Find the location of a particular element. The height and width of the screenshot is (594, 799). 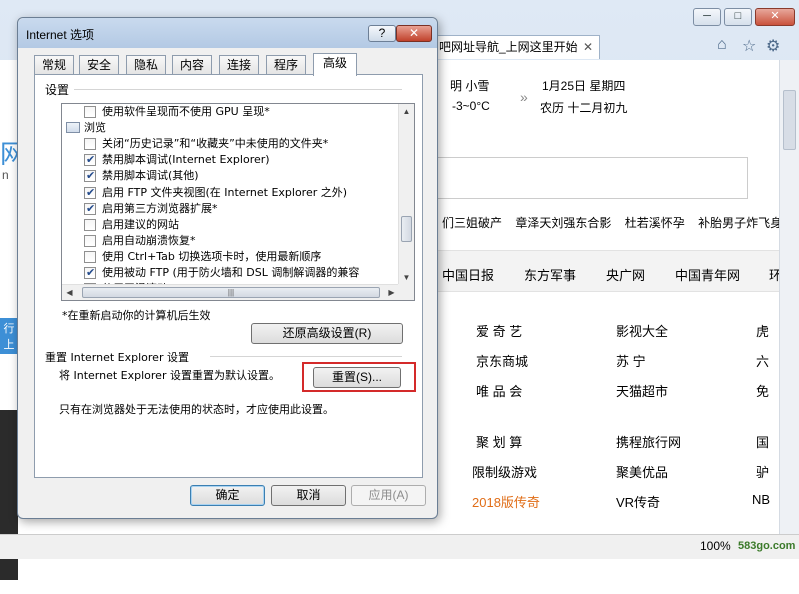

option-label: 使用 Ctrl+Tab 切换选项卡时，使用最新顺序 is located at coordinates (212, 256).